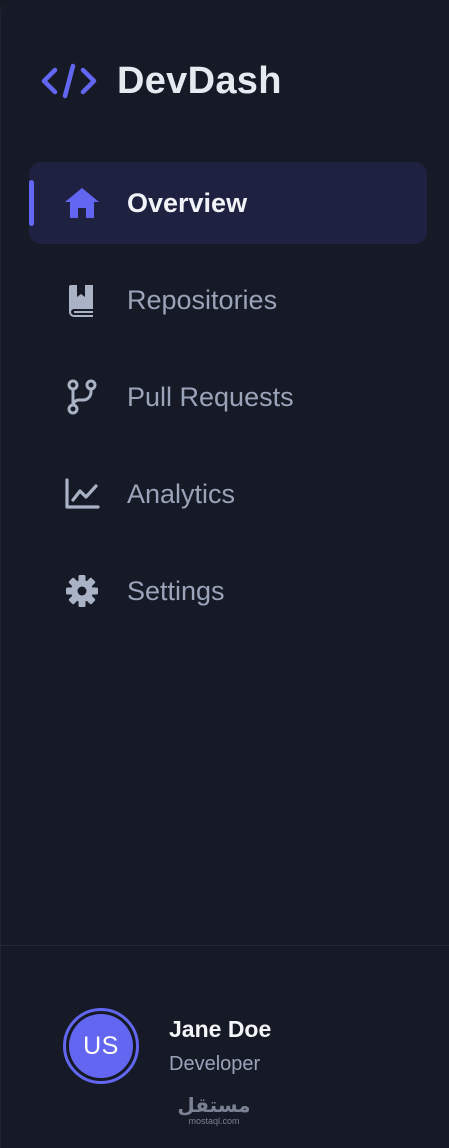 This screenshot has width=449, height=1148. I want to click on sidebar-item-settings: Settings, so click(228, 591).